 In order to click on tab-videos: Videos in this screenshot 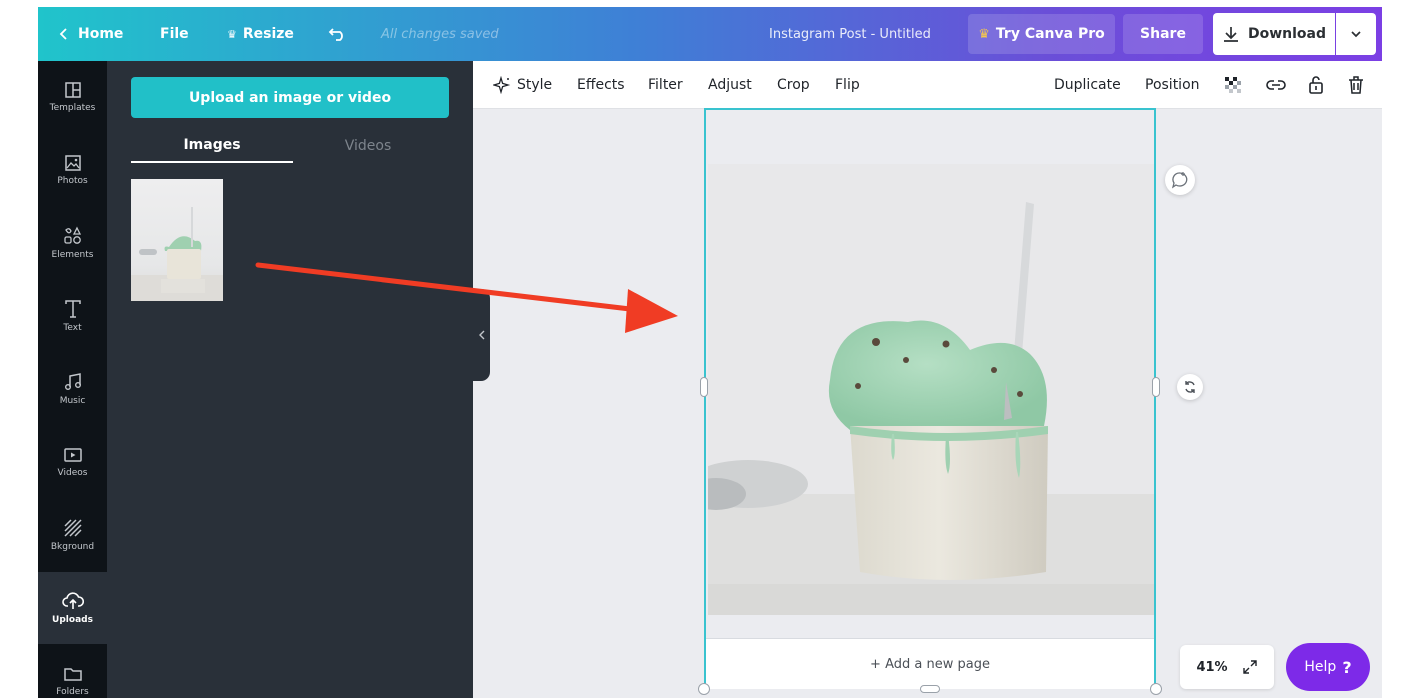, I will do `click(368, 146)`.